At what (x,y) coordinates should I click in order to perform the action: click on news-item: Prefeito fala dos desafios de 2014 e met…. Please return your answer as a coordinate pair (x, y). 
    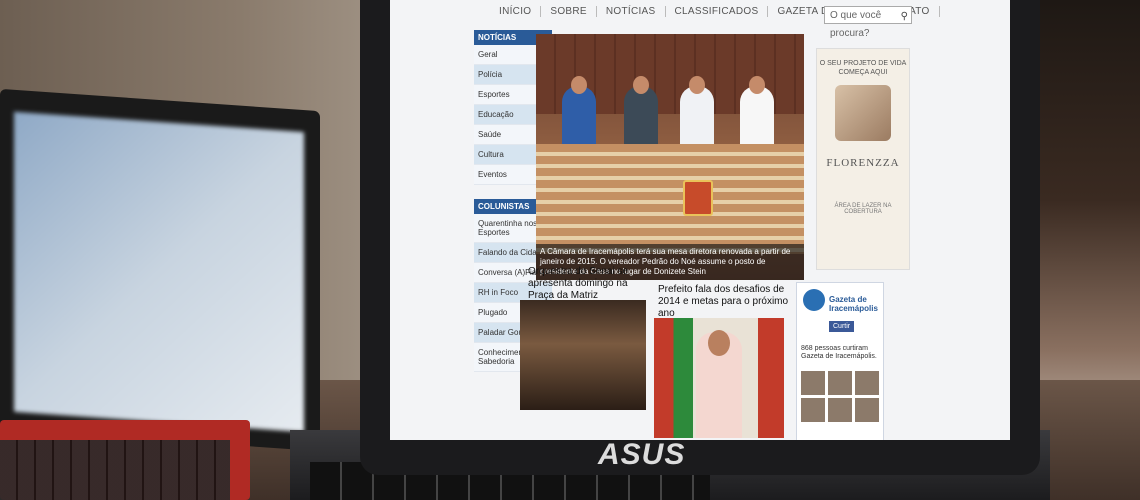
    Looking at the image, I should click on (730, 302).